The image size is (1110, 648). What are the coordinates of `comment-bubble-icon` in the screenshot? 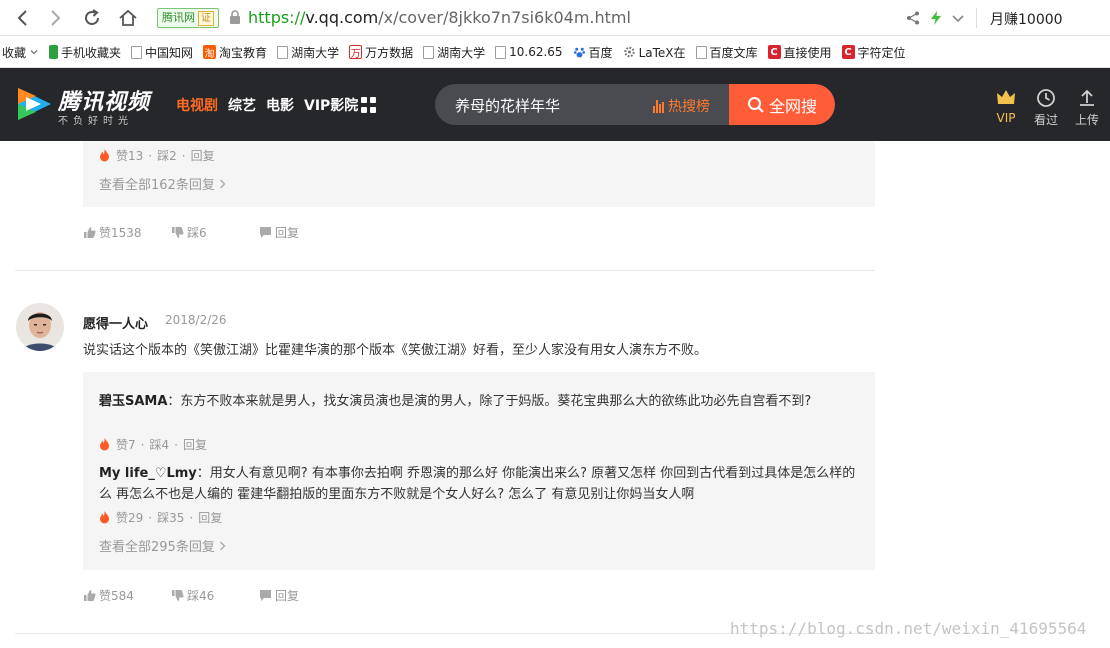 It's located at (265, 232).